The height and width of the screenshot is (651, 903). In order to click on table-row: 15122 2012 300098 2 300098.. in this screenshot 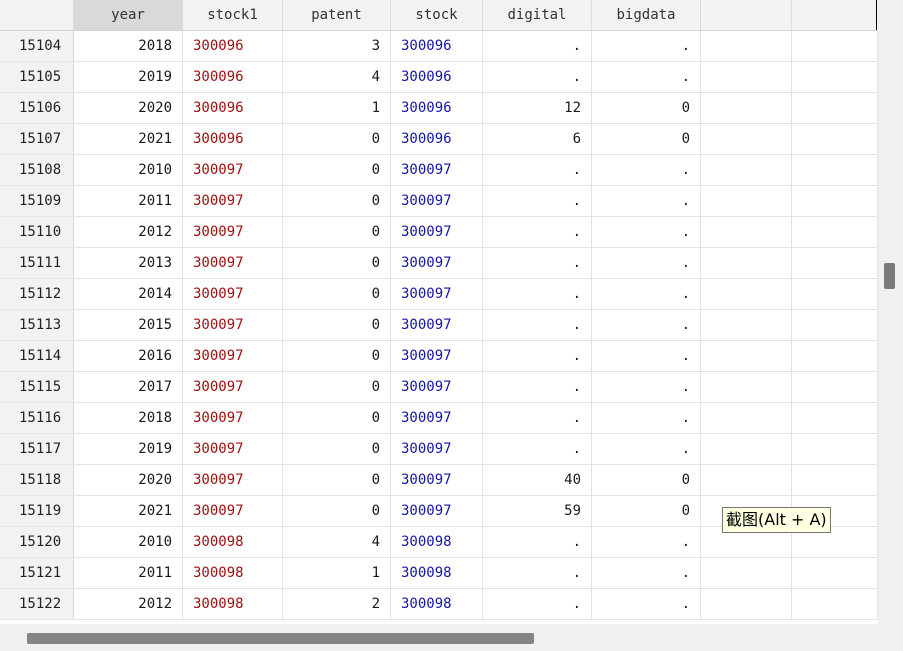, I will do `click(439, 604)`.